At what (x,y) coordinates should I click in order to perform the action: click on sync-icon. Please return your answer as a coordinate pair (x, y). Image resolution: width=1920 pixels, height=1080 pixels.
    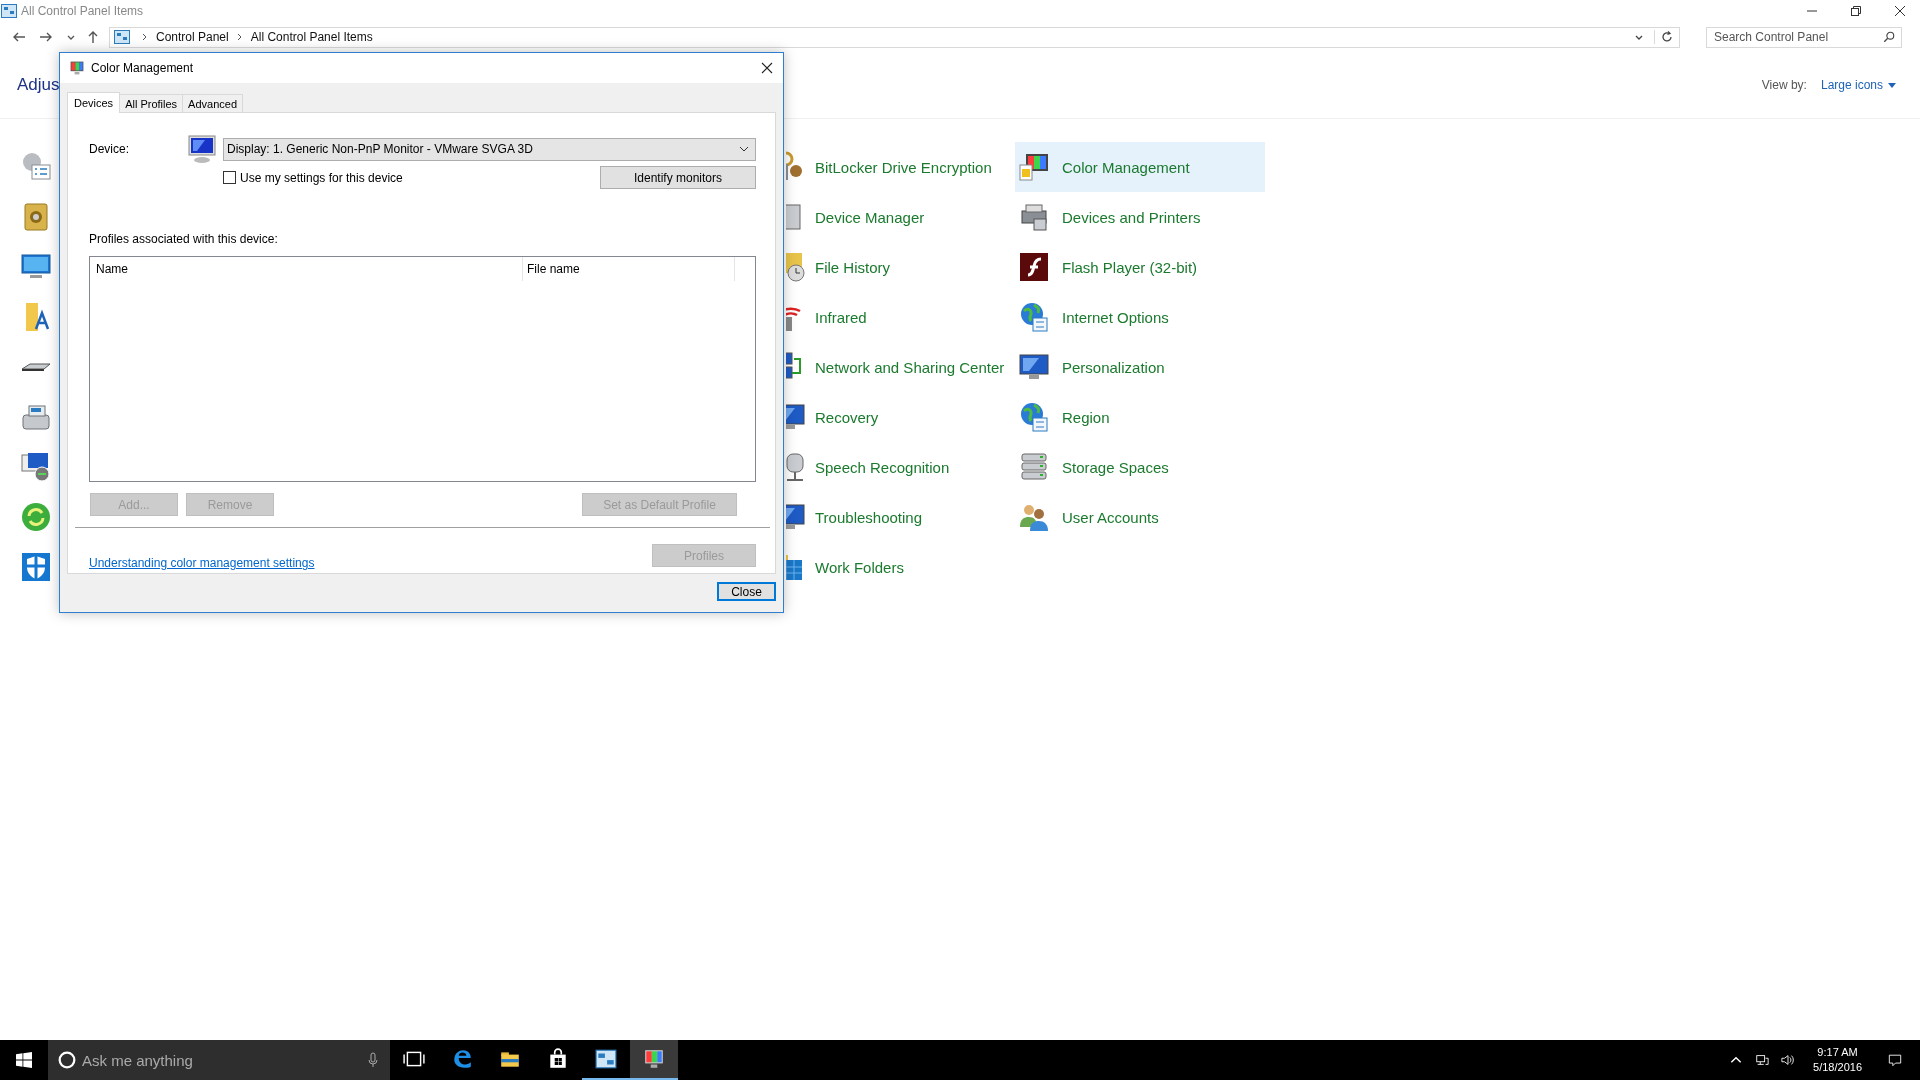
    Looking at the image, I should click on (36, 517).